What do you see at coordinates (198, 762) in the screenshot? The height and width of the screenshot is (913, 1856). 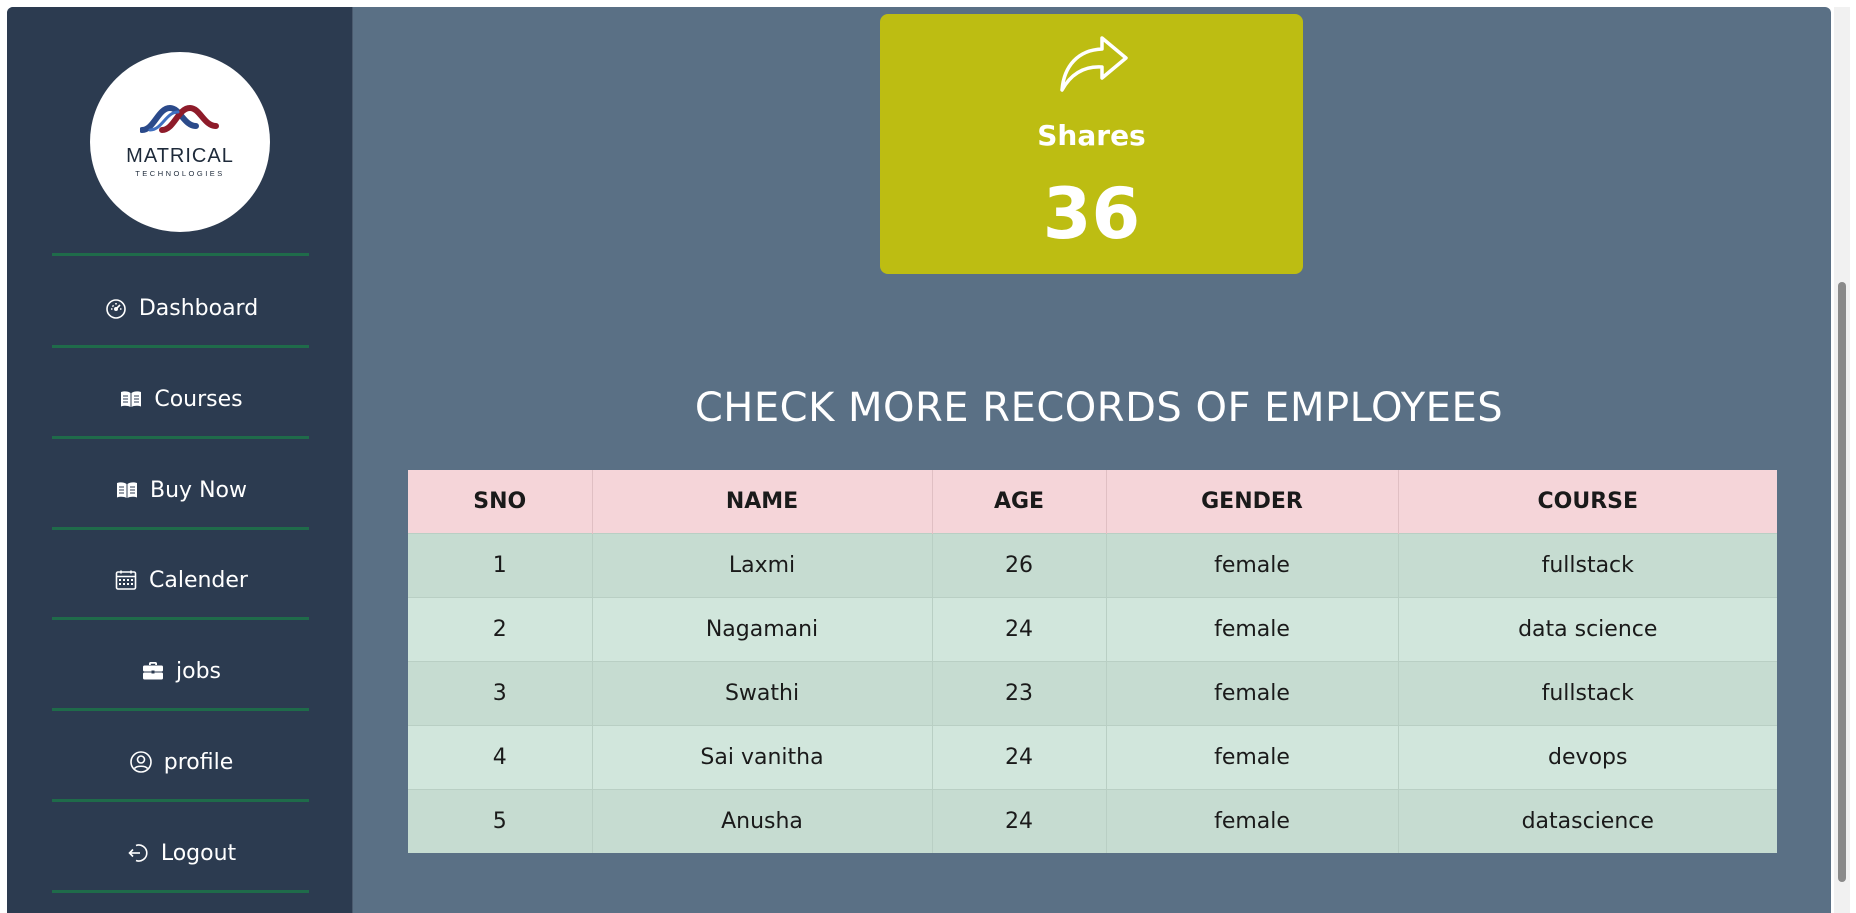 I see `sidebar-item-label: profile` at bounding box center [198, 762].